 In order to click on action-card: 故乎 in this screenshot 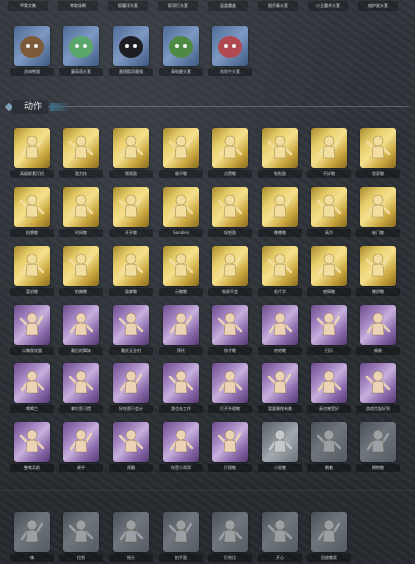, I will do `click(81, 447)`.